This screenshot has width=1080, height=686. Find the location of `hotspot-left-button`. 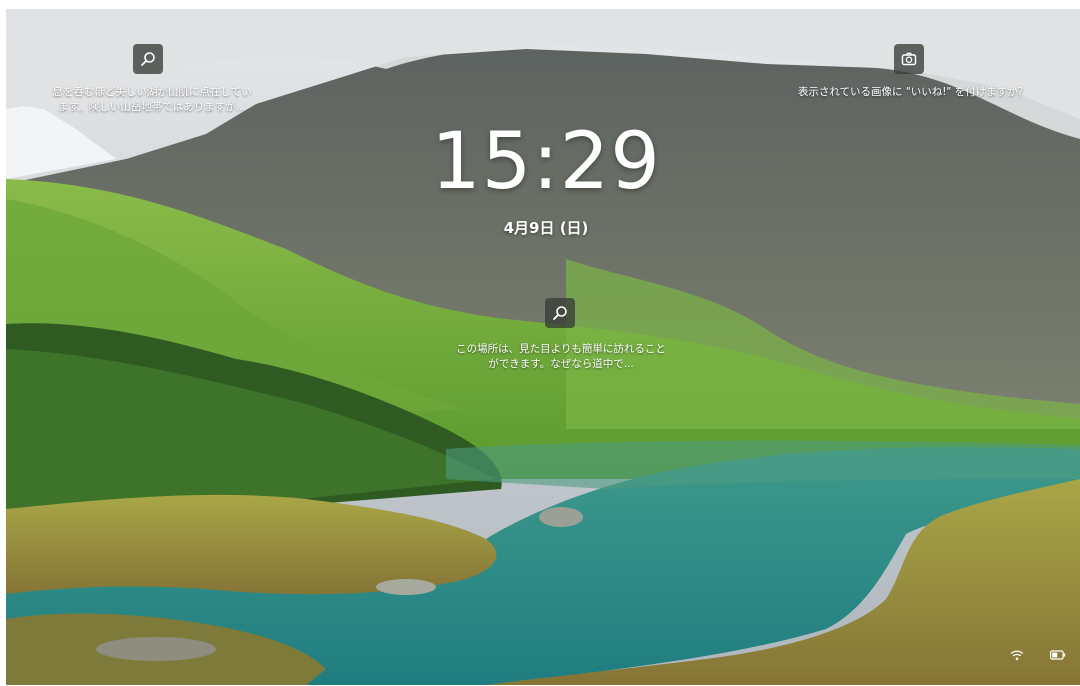

hotspot-left-button is located at coordinates (148, 59).